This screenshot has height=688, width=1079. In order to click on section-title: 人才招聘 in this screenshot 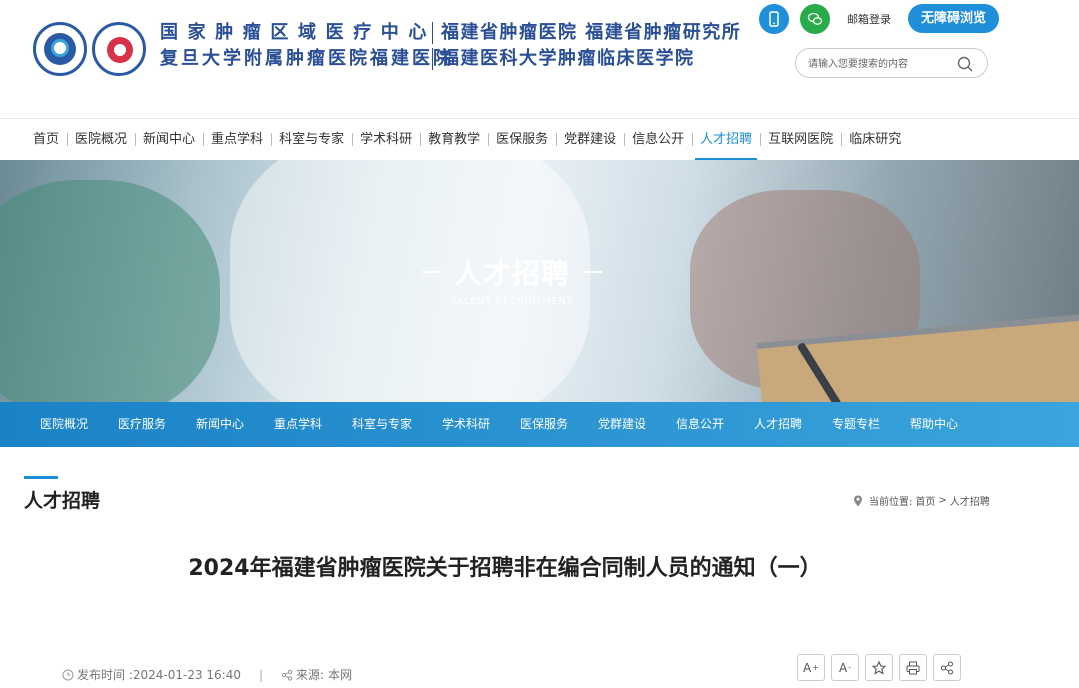, I will do `click(62, 501)`.